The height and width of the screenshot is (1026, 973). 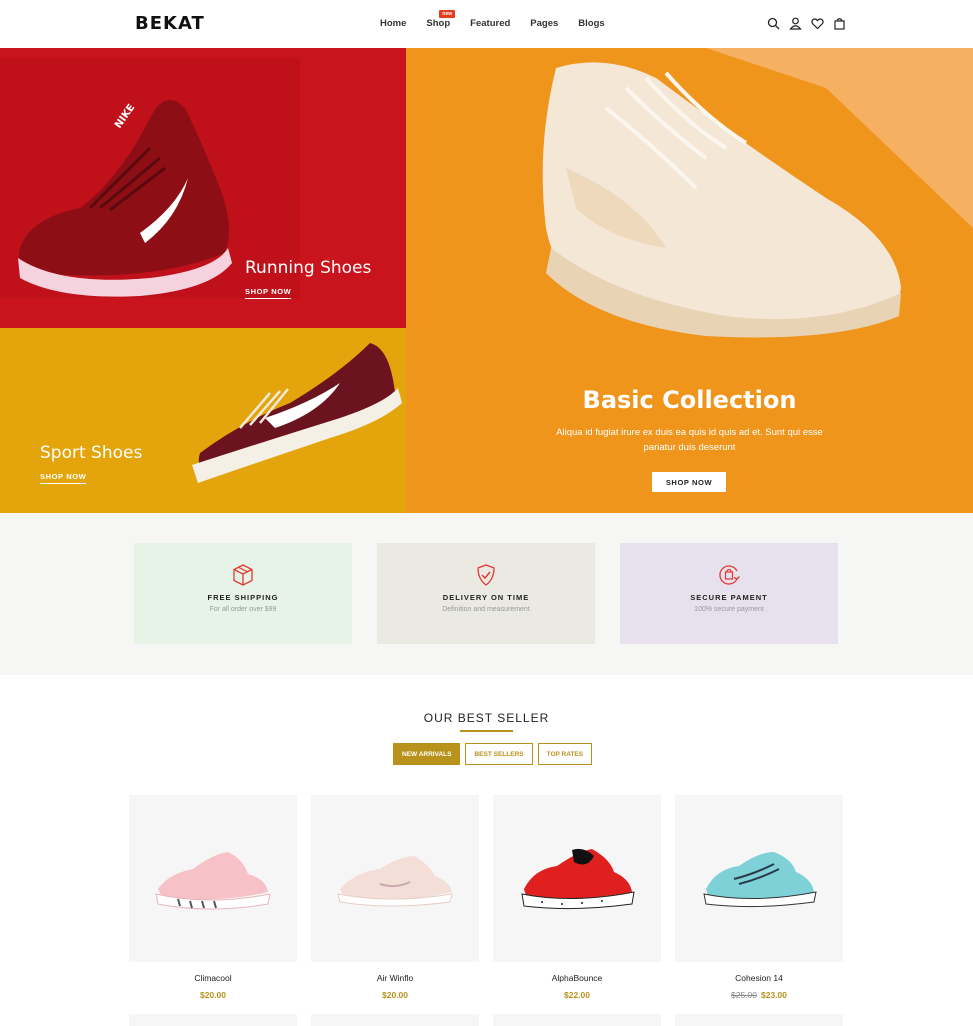 I want to click on feature-title: SECURE PAMENT, so click(x=729, y=597).